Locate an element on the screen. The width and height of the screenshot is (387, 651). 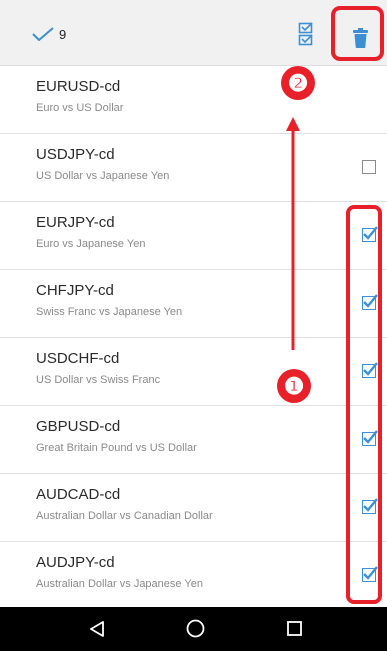
step-2-badge: ❷ is located at coordinates (298, 83).